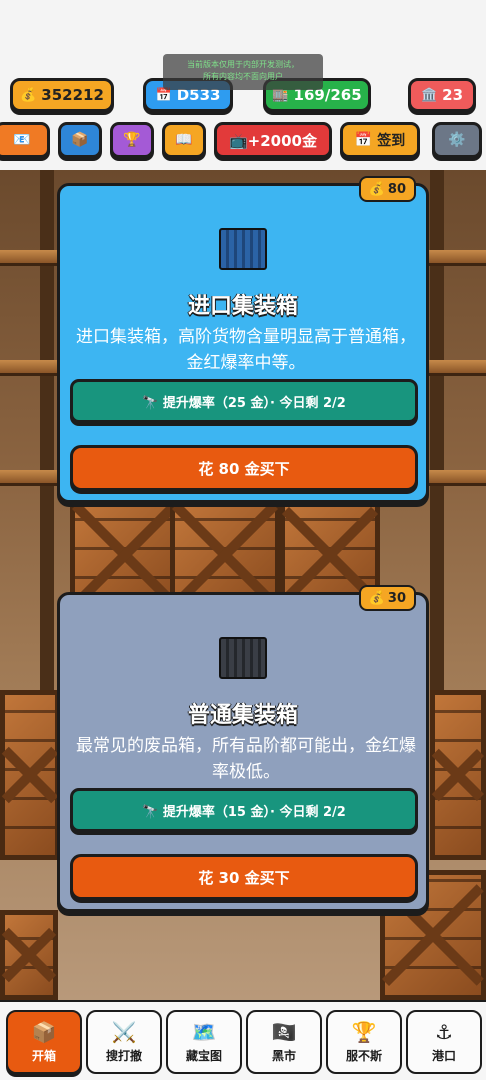 The width and height of the screenshot is (486, 1080). Describe the element at coordinates (244, 401) in the screenshot. I see `boost-drop-rate-button: 🔭 提升爆率（25 金）· 今日剩 2/2` at that location.